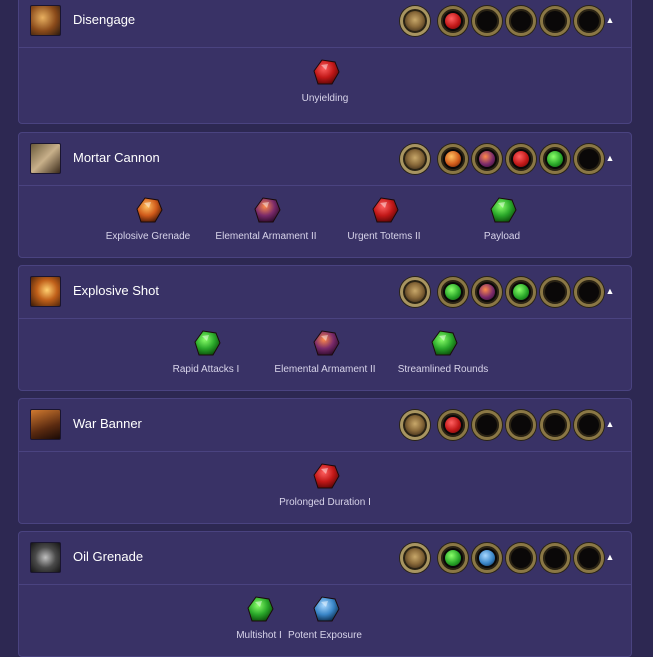 Image resolution: width=653 pixels, height=657 pixels. What do you see at coordinates (325, 635) in the screenshot?
I see `support-gem-label: Potent Exposure` at bounding box center [325, 635].